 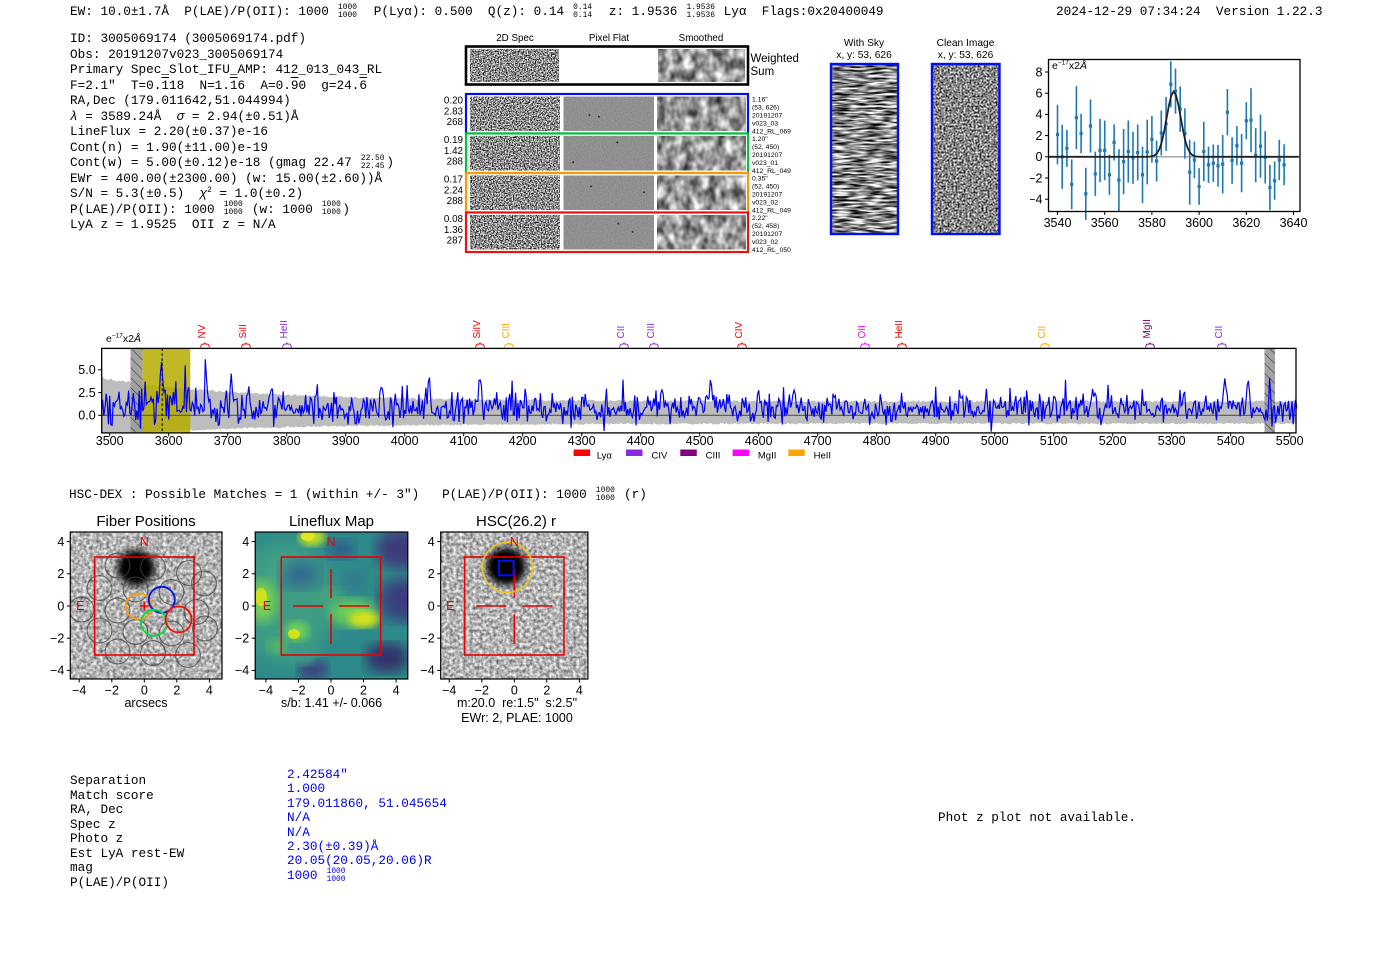 I want to click on svg-text: 2.24, so click(x=454, y=190).